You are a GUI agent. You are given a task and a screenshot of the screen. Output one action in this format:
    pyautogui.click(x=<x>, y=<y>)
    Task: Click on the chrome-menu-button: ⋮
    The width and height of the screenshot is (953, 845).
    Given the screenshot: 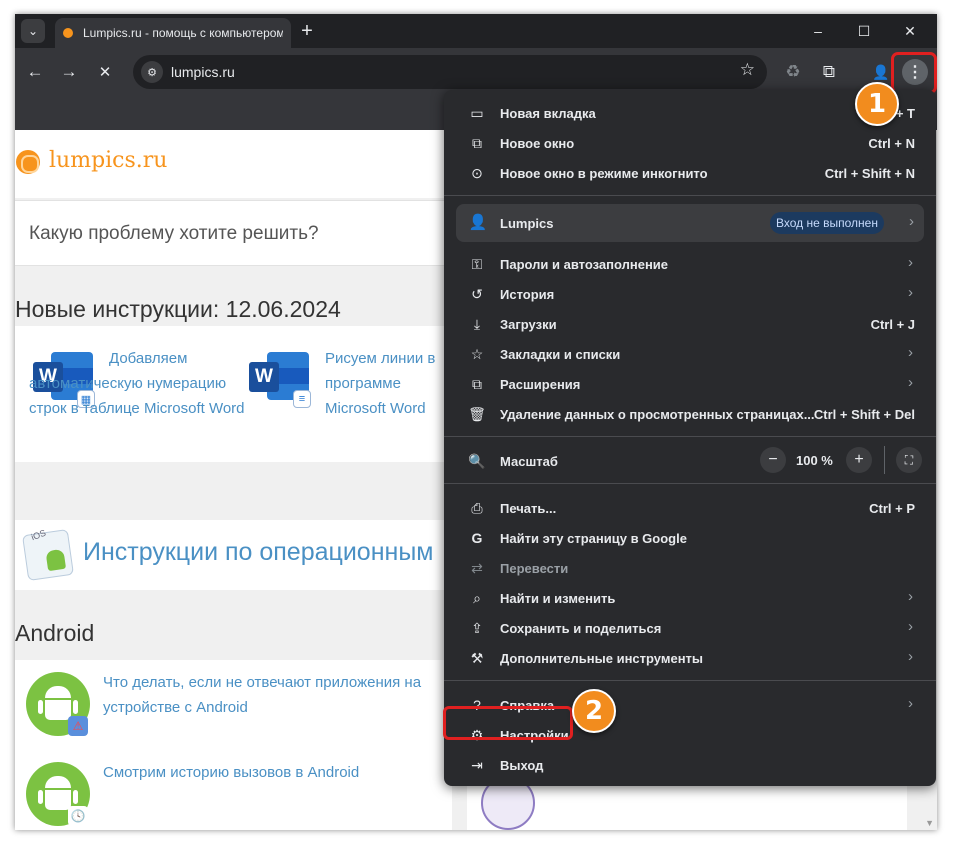 What is the action you would take?
    pyautogui.click(x=915, y=72)
    